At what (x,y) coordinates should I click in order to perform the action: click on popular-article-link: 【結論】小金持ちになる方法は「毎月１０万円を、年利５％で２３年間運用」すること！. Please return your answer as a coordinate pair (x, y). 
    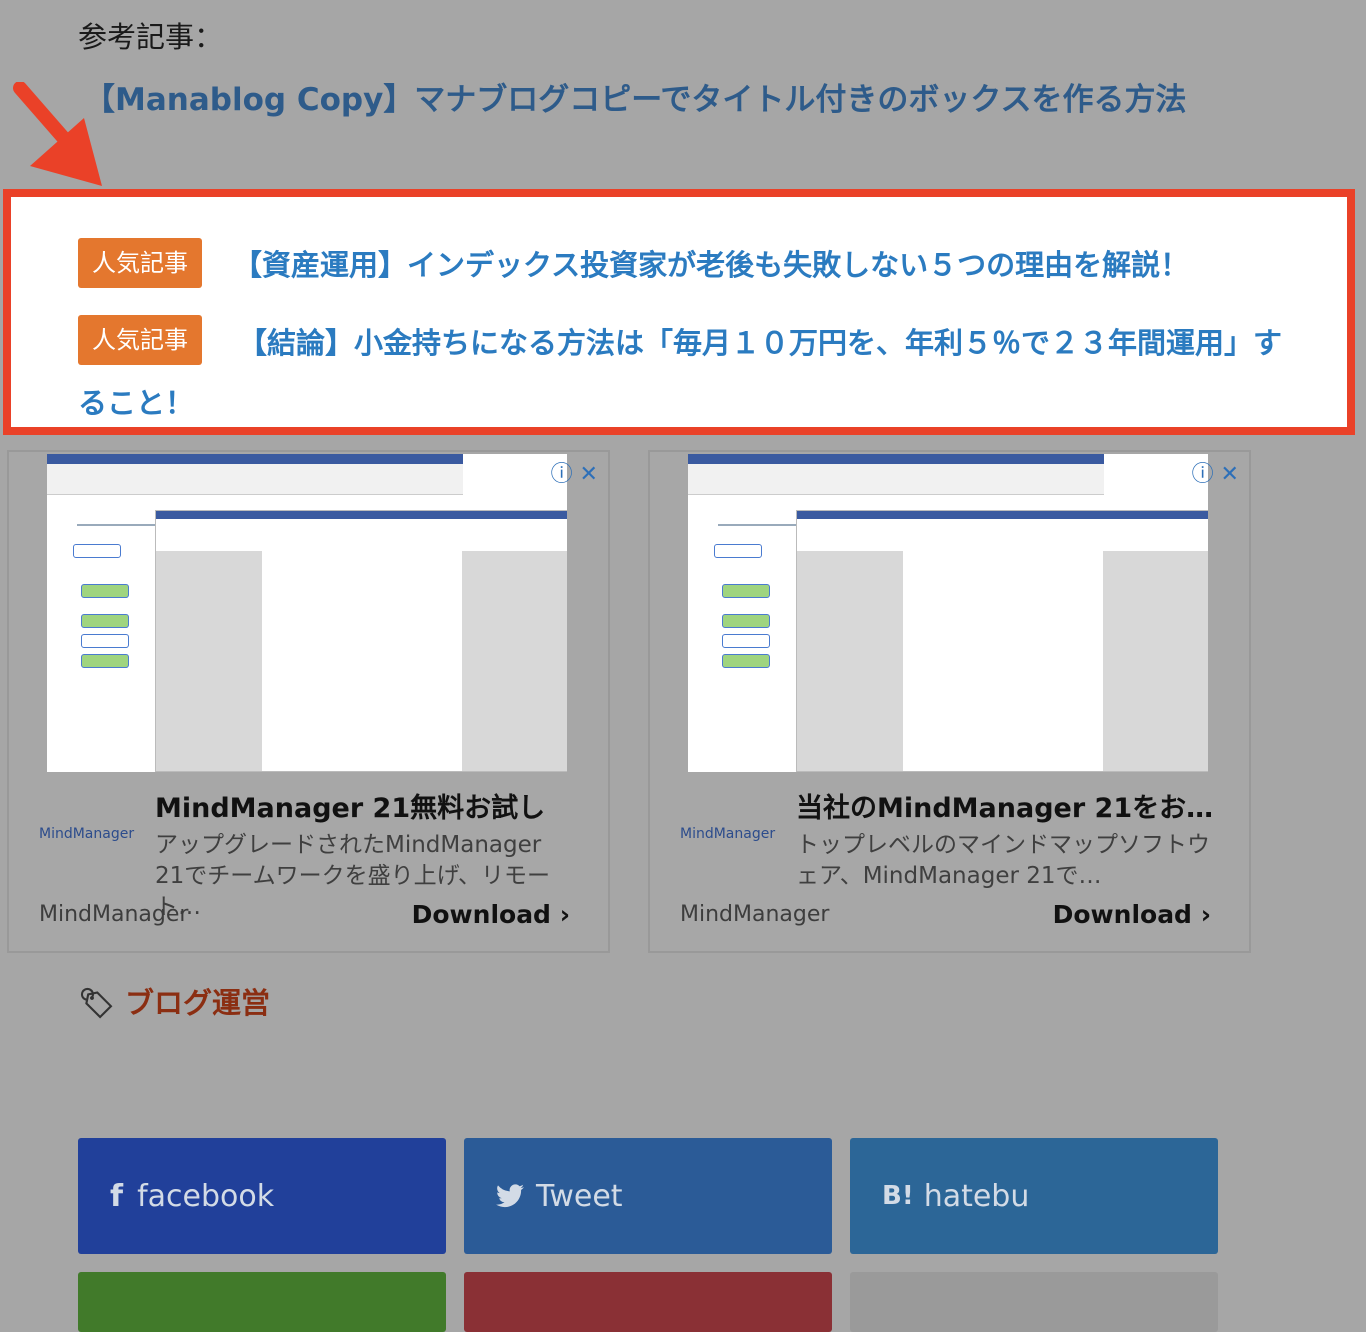
    Looking at the image, I should click on (688, 373).